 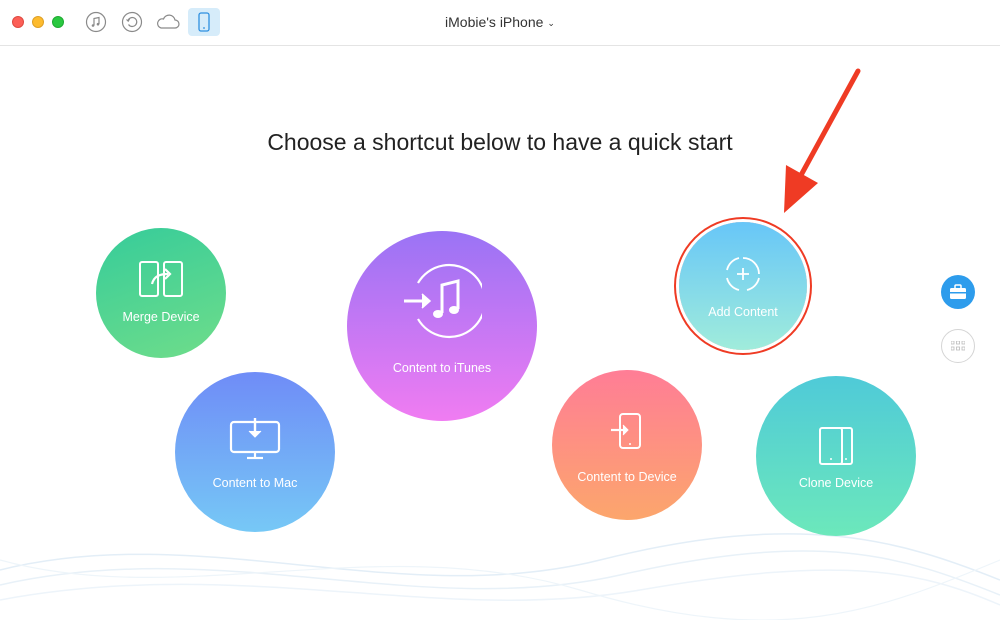 I want to click on add-content-button: Add Content, so click(x=743, y=286).